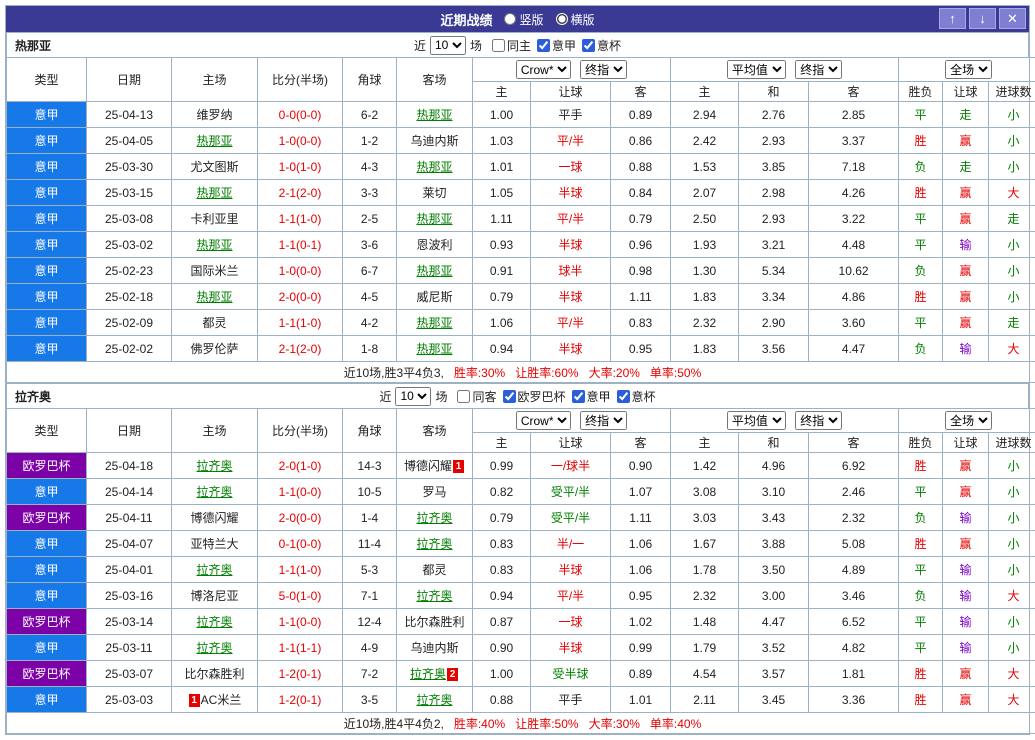  Describe the element at coordinates (501, 114) in the screenshot. I see `asian-home-odds: 1.00` at that location.